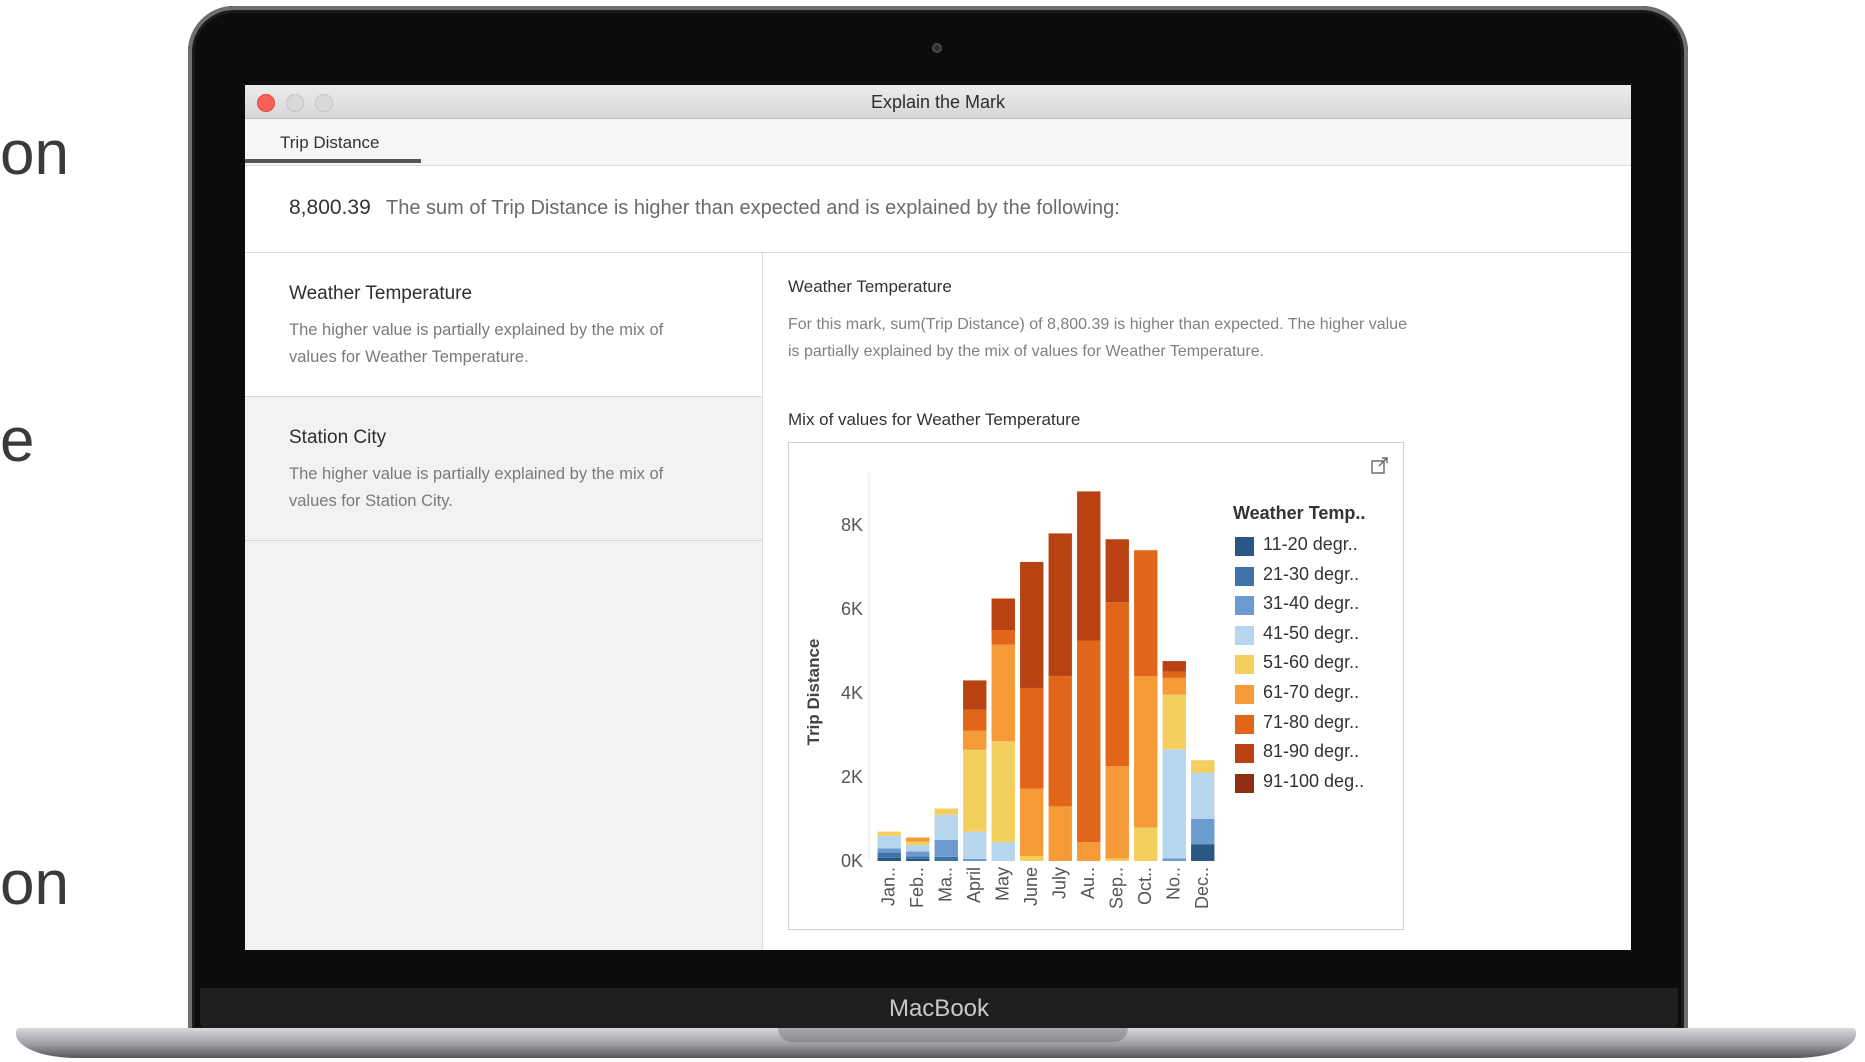 This screenshot has width=1865, height=1062. Describe the element at coordinates (1311, 573) in the screenshot. I see `legend-label: 21-30 degr..` at that location.